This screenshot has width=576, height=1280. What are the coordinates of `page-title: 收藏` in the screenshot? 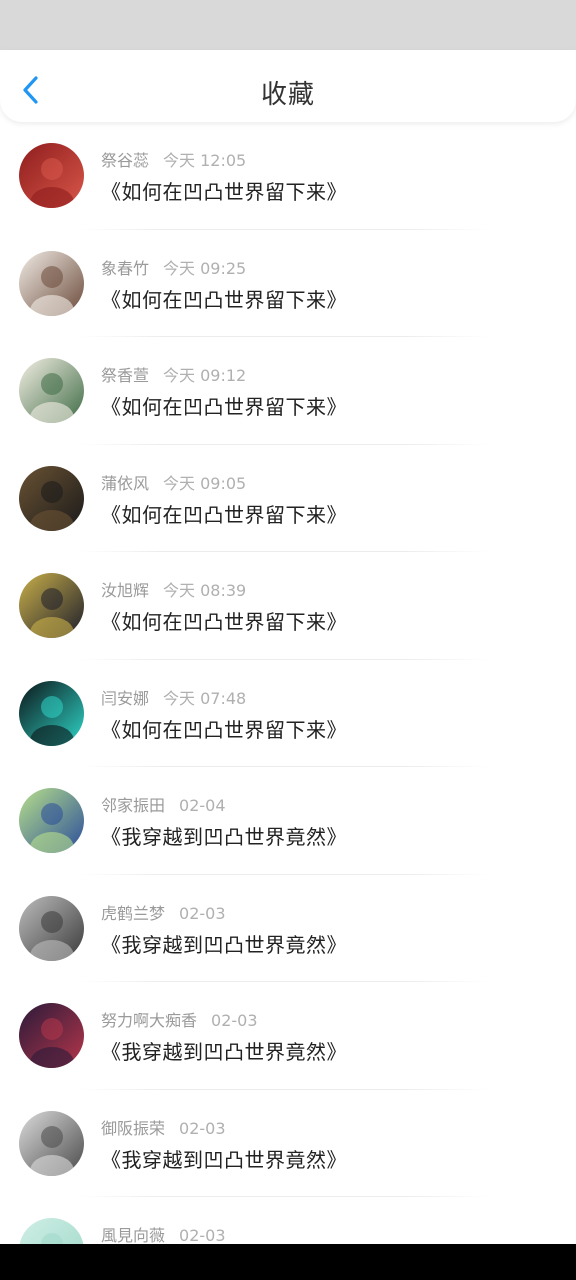 It's located at (287, 95).